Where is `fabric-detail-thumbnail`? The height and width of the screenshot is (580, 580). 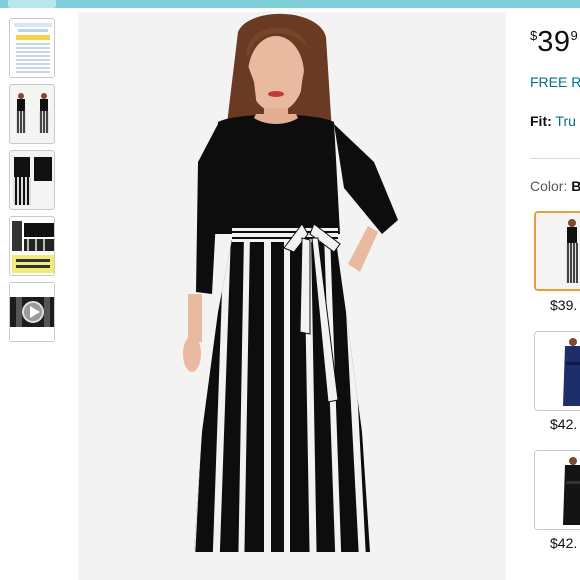 fabric-detail-thumbnail is located at coordinates (32, 246).